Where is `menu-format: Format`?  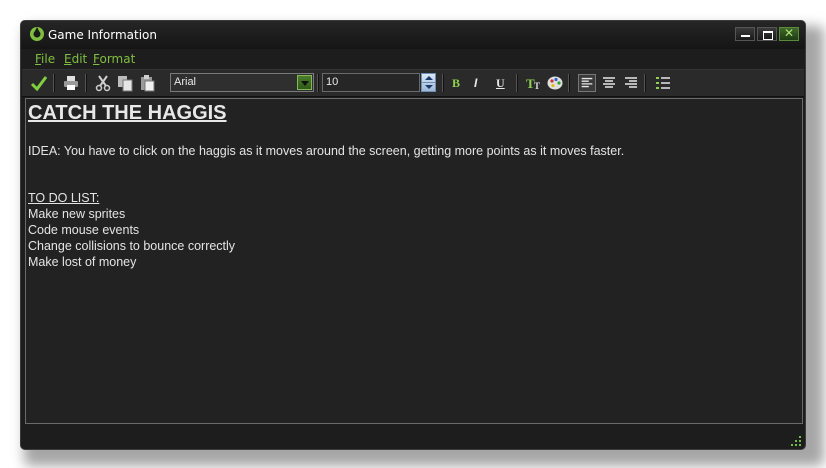 menu-format: Format is located at coordinates (114, 59).